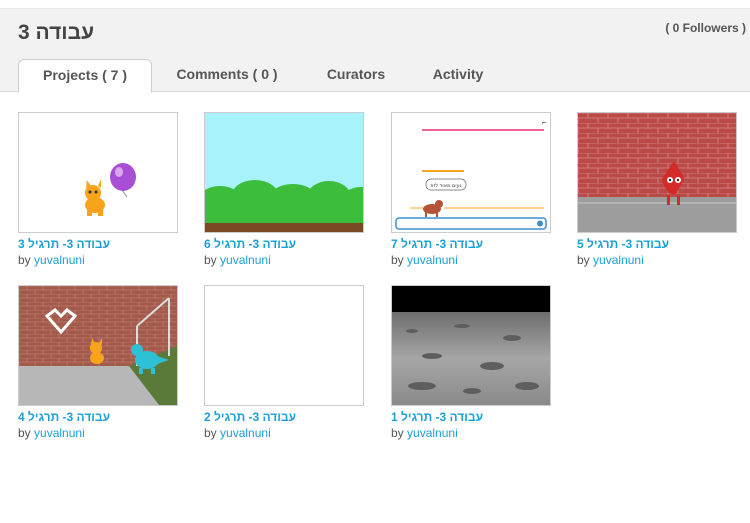 The image size is (750, 523). What do you see at coordinates (705, 28) in the screenshot?
I see `followers-count: ( 0 Followers )` at bounding box center [705, 28].